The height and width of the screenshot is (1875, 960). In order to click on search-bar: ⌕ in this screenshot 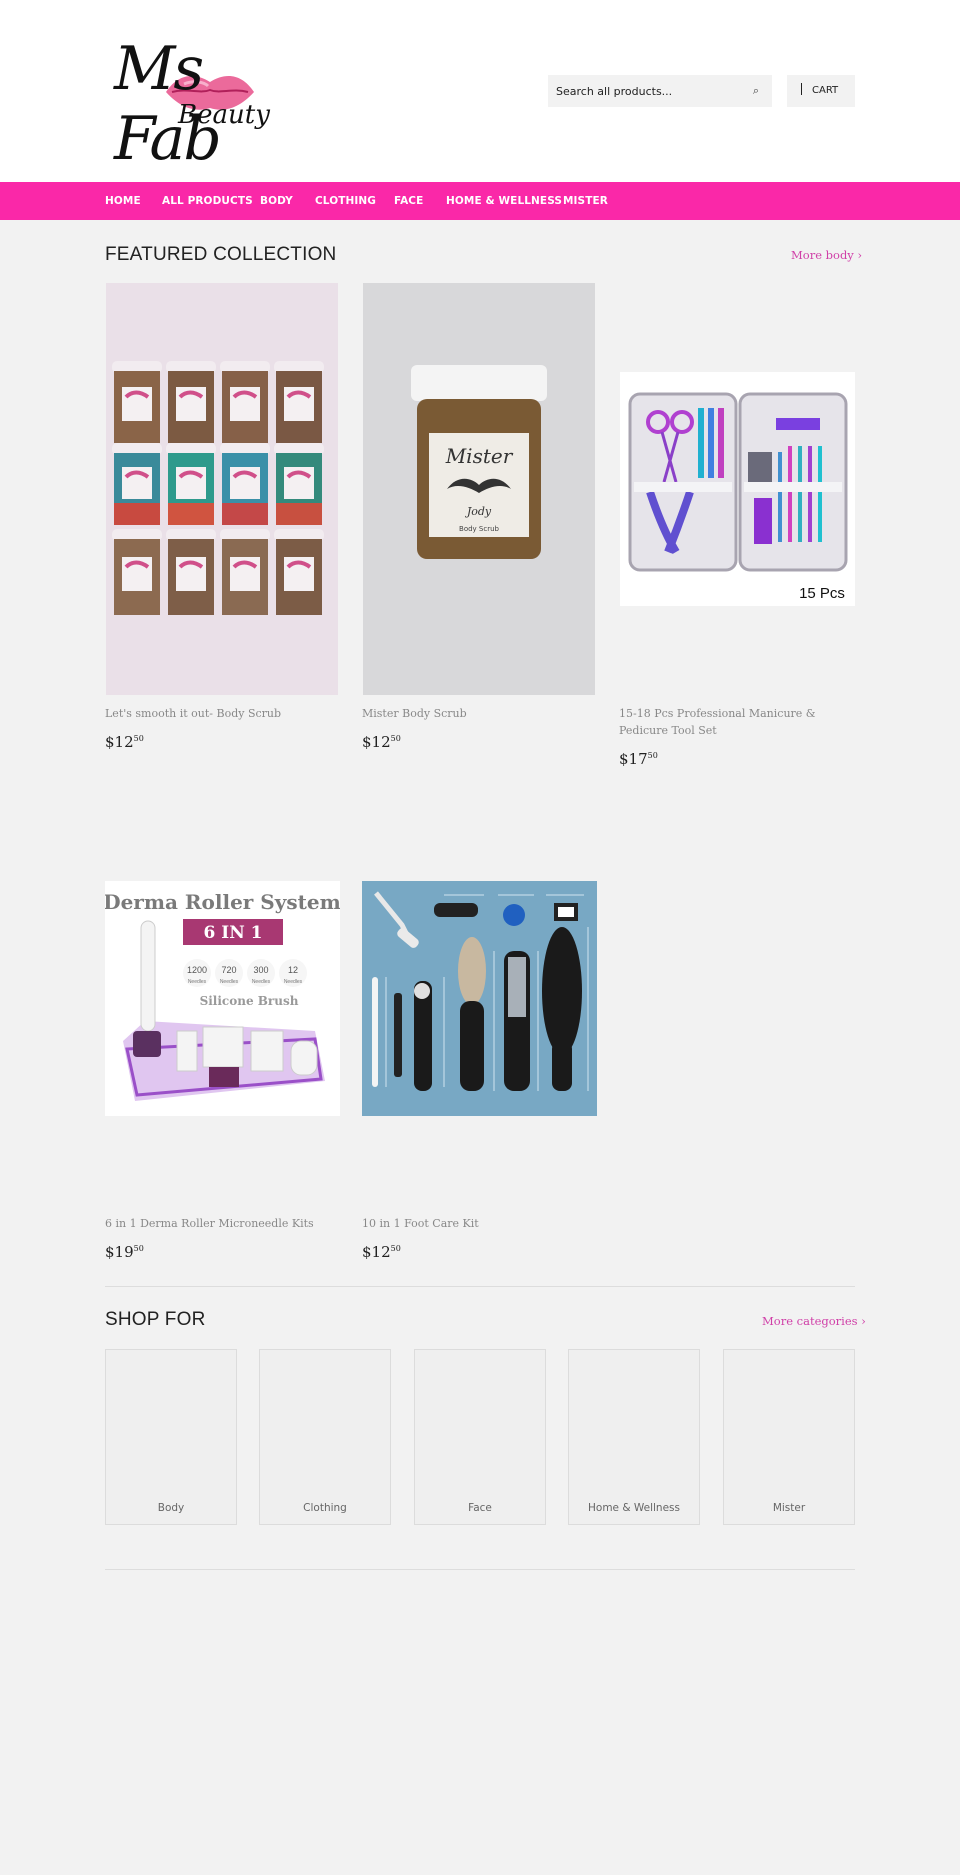, I will do `click(660, 91)`.